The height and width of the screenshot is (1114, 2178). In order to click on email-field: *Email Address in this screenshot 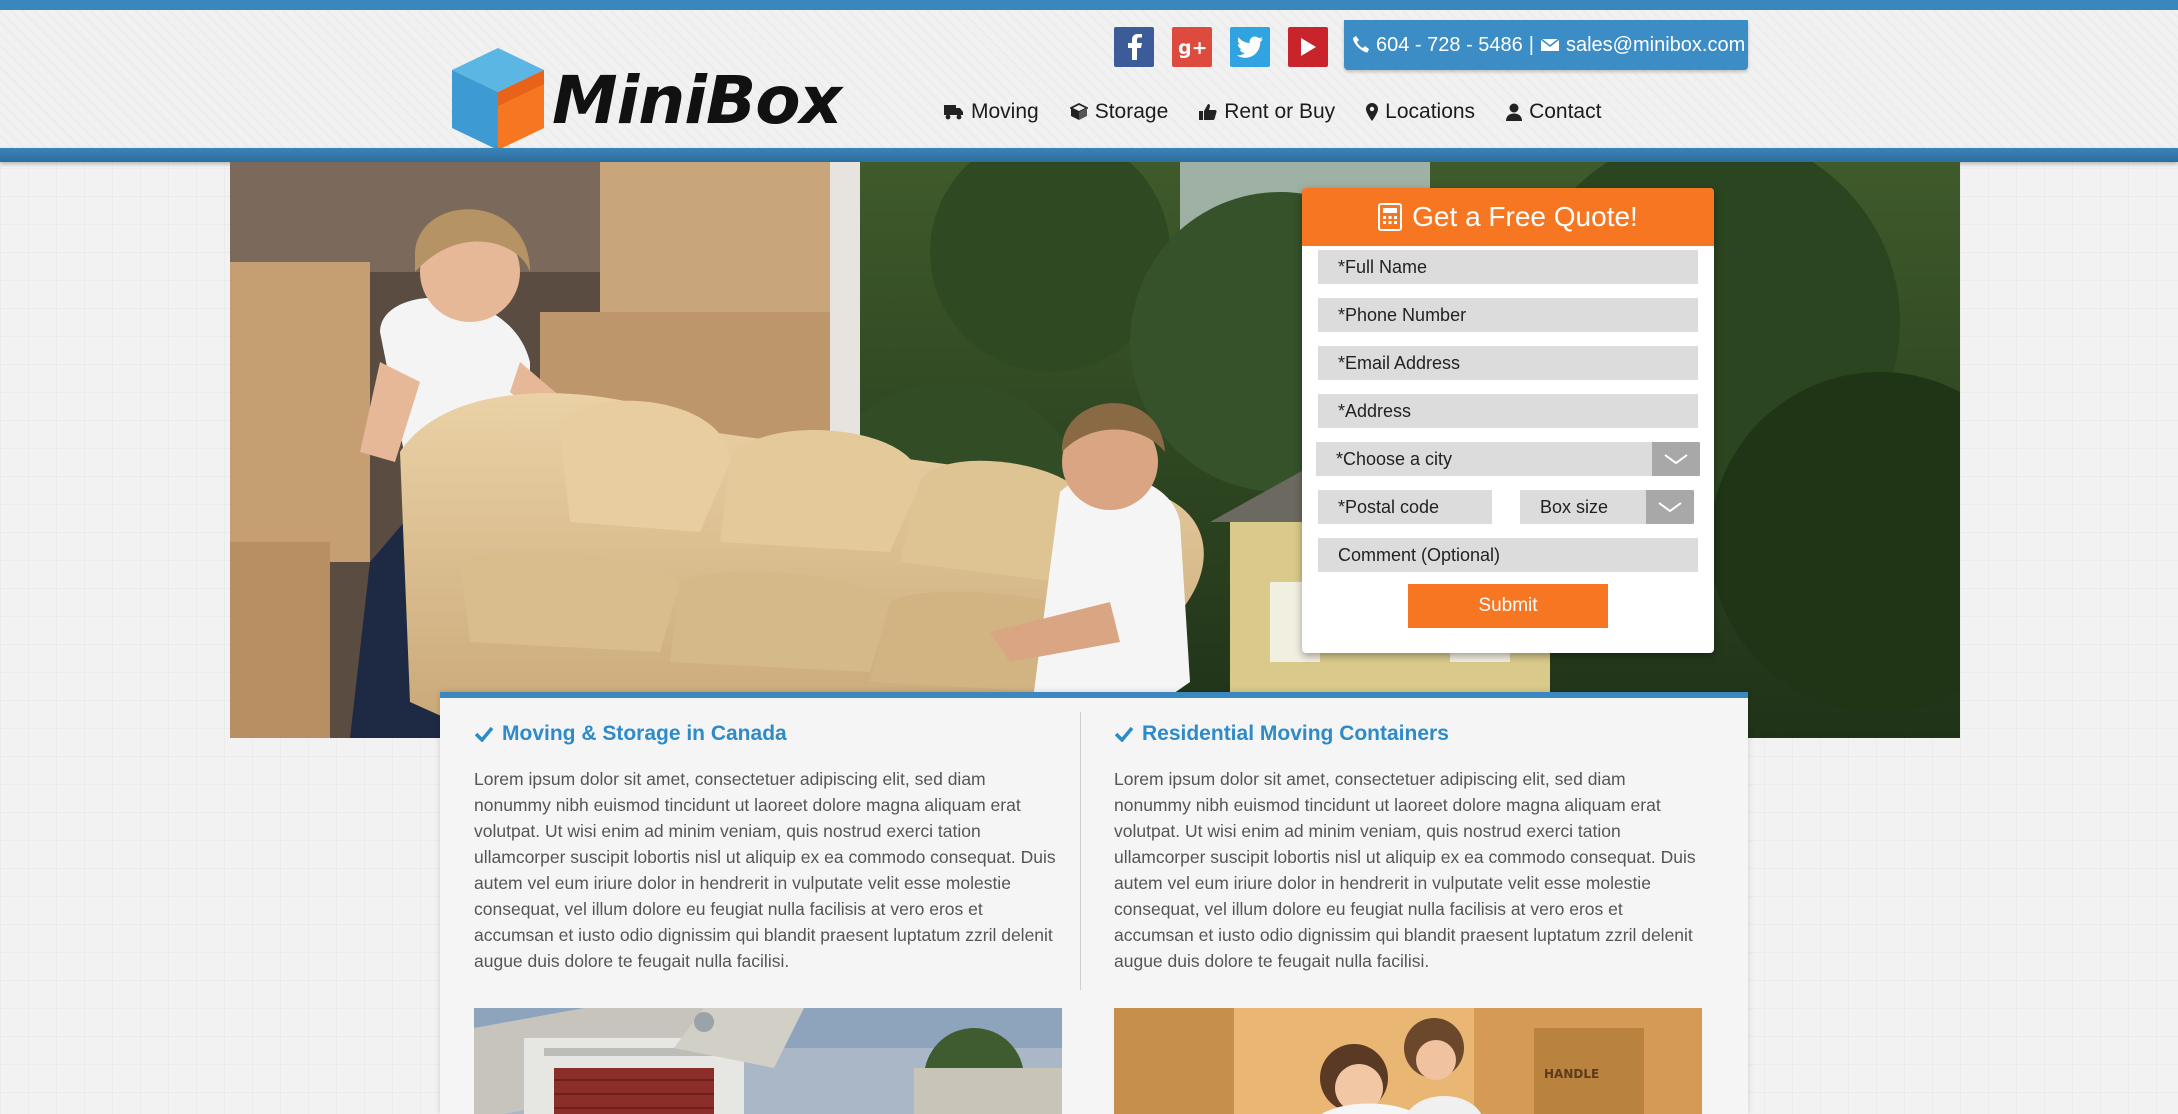, I will do `click(1508, 363)`.